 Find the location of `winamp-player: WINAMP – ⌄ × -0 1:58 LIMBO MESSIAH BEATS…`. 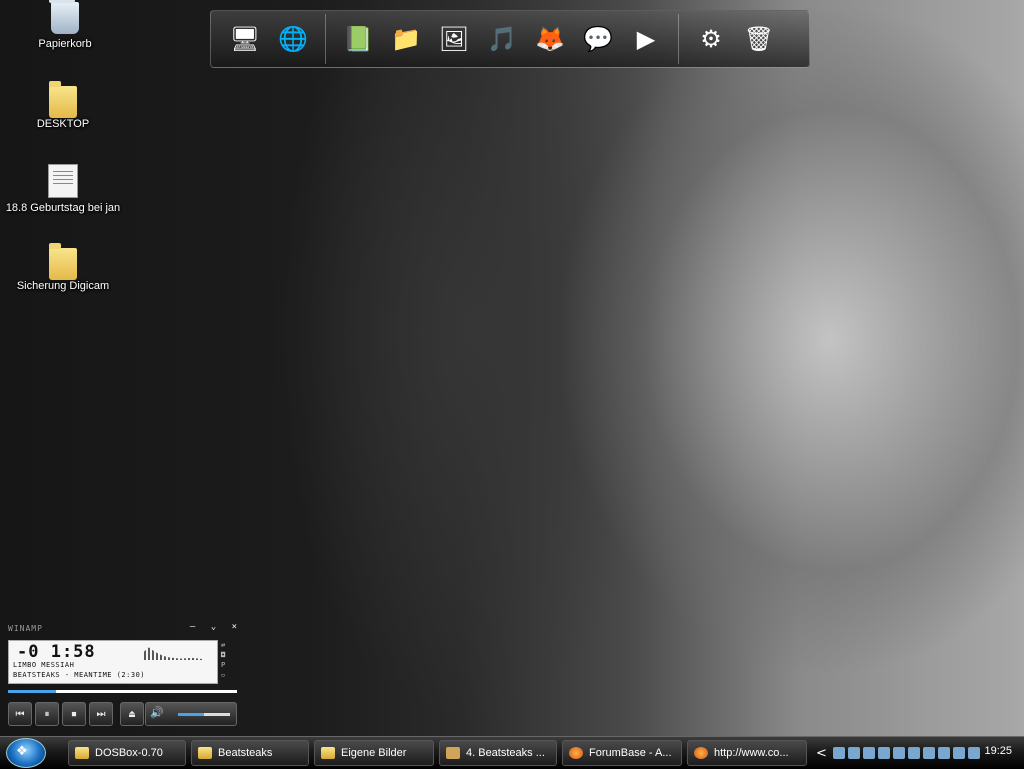

winamp-player: WINAMP – ⌄ × -0 1:58 LIMBO MESSIAH BEATS… is located at coordinates (122, 678).